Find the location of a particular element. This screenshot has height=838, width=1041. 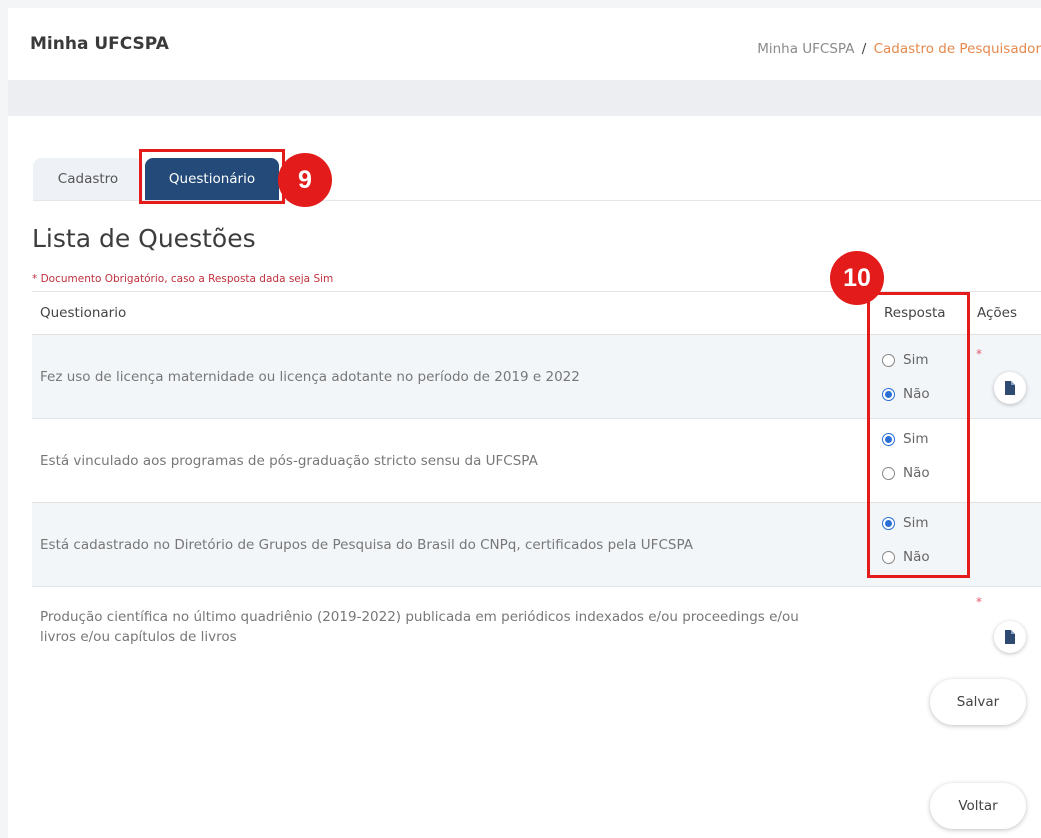

callout-highlight-respostas is located at coordinates (918, 435).